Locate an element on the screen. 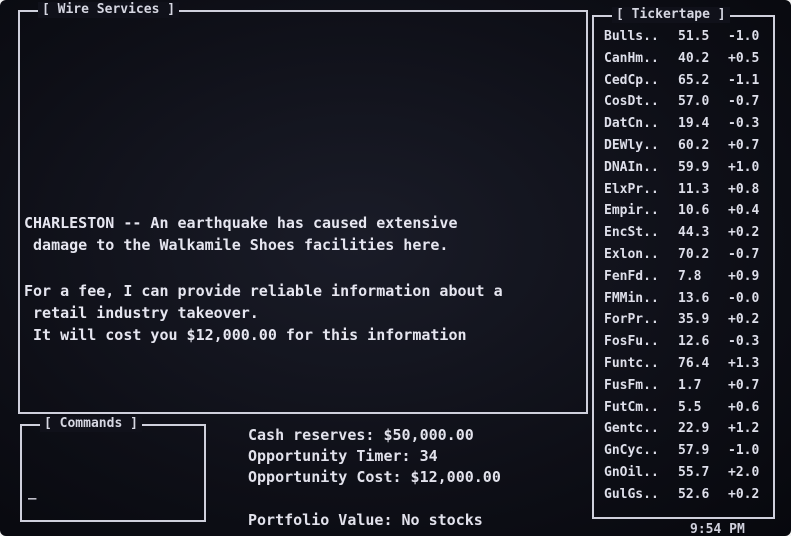 Image resolution: width=791 pixels, height=536 pixels. ticker-price: 57.9 is located at coordinates (694, 451).